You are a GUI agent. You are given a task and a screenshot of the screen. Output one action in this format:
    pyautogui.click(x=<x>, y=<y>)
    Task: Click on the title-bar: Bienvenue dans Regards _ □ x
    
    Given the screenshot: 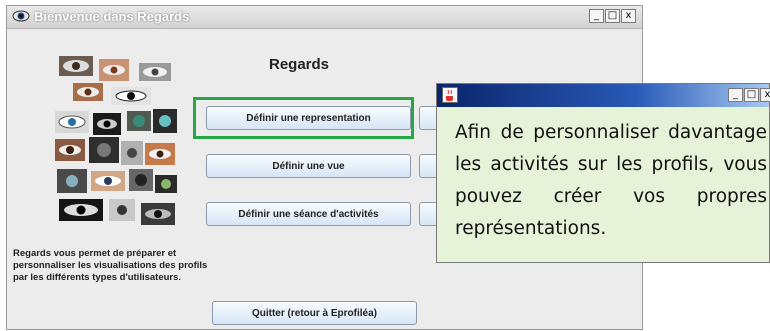 What is the action you would take?
    pyautogui.click(x=324, y=17)
    